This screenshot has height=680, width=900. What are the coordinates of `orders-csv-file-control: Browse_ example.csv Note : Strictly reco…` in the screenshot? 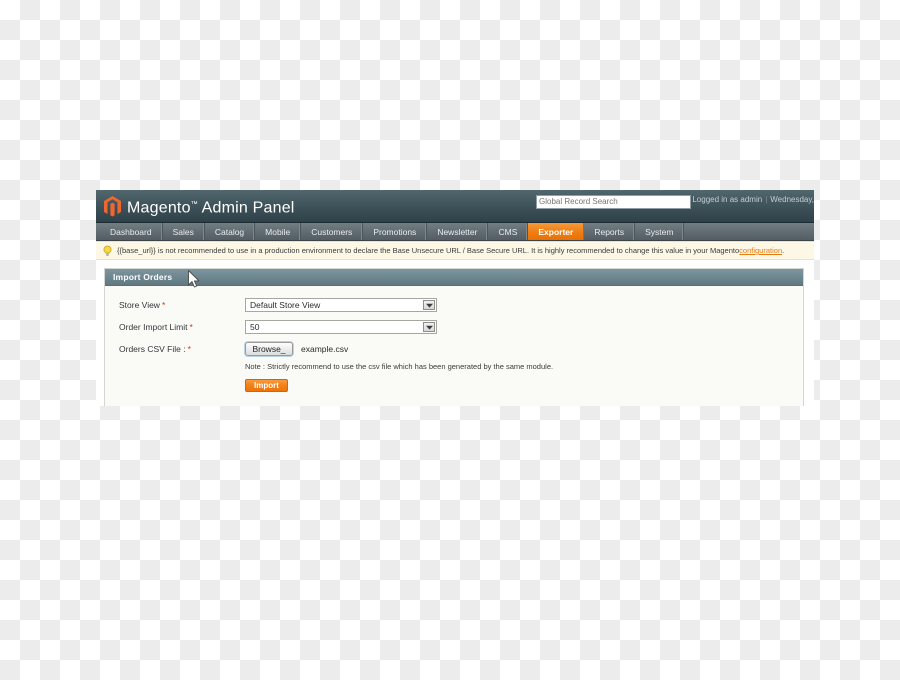 It's located at (524, 367).